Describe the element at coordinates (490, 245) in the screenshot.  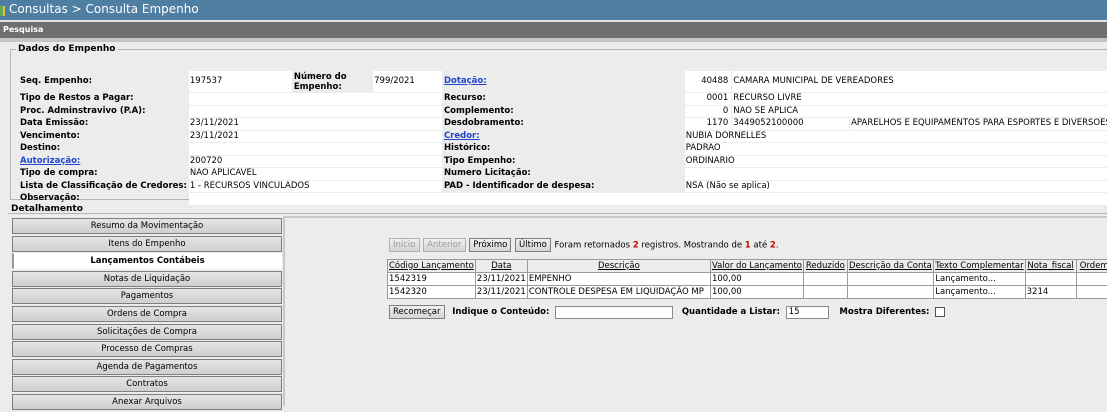
I see `next-page-button: Próximo` at that location.